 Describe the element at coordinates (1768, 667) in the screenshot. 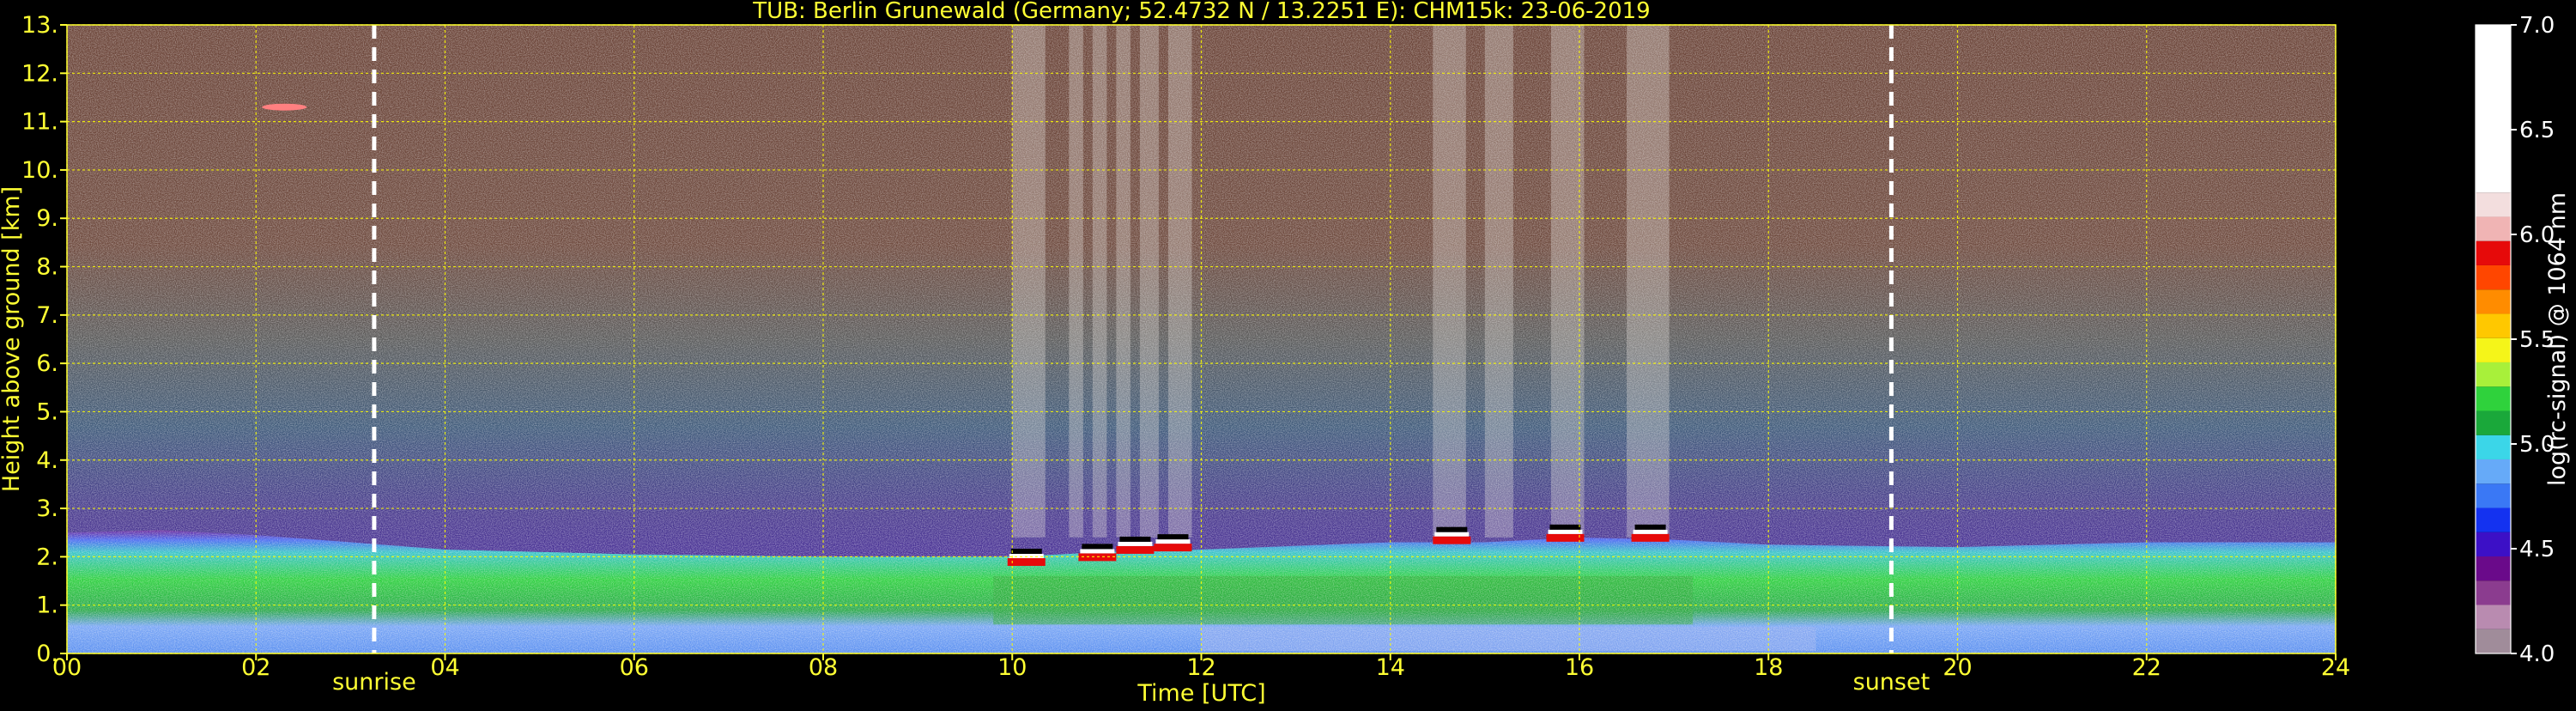

I see `x-tick-label: 18` at that location.